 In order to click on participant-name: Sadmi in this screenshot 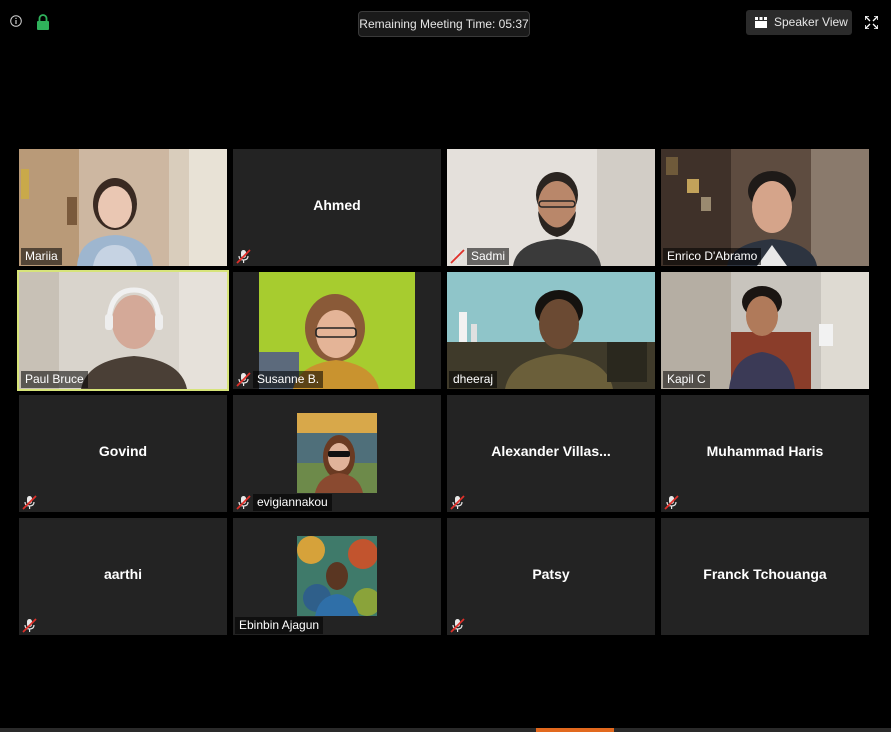, I will do `click(488, 256)`.